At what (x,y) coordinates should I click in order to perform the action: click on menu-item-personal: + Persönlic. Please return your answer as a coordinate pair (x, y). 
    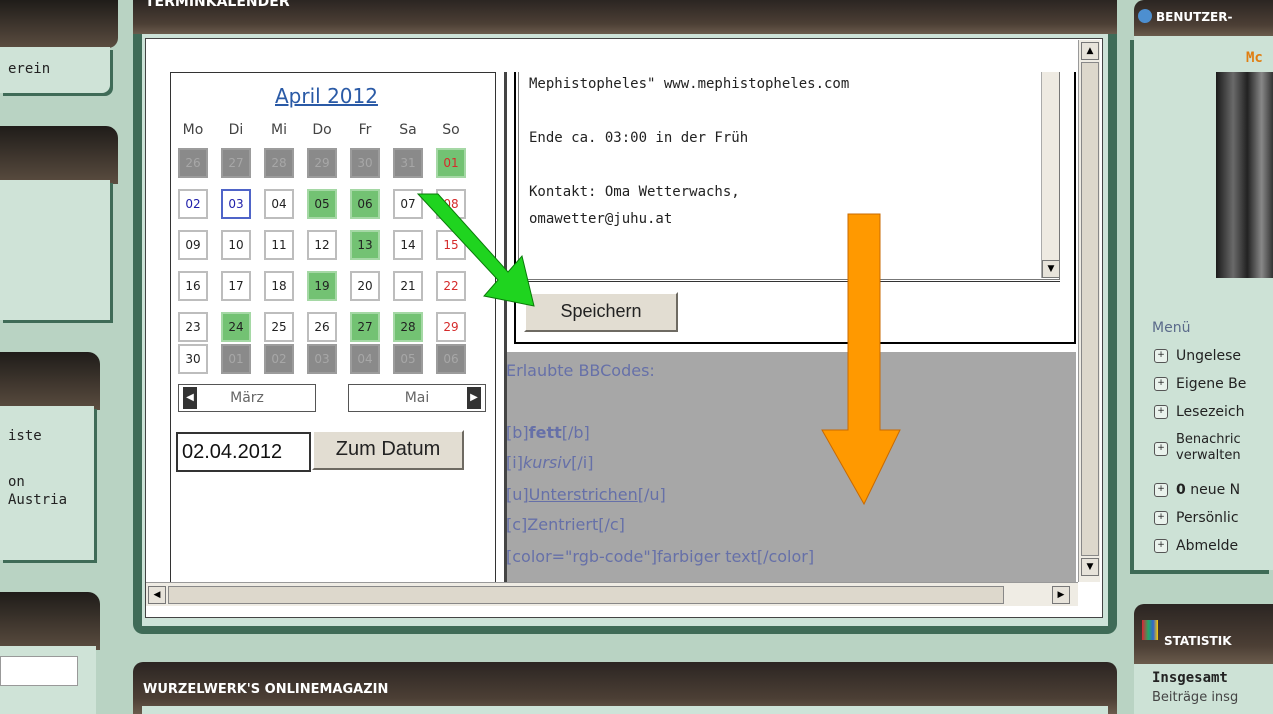
    Looking at the image, I should click on (1196, 518).